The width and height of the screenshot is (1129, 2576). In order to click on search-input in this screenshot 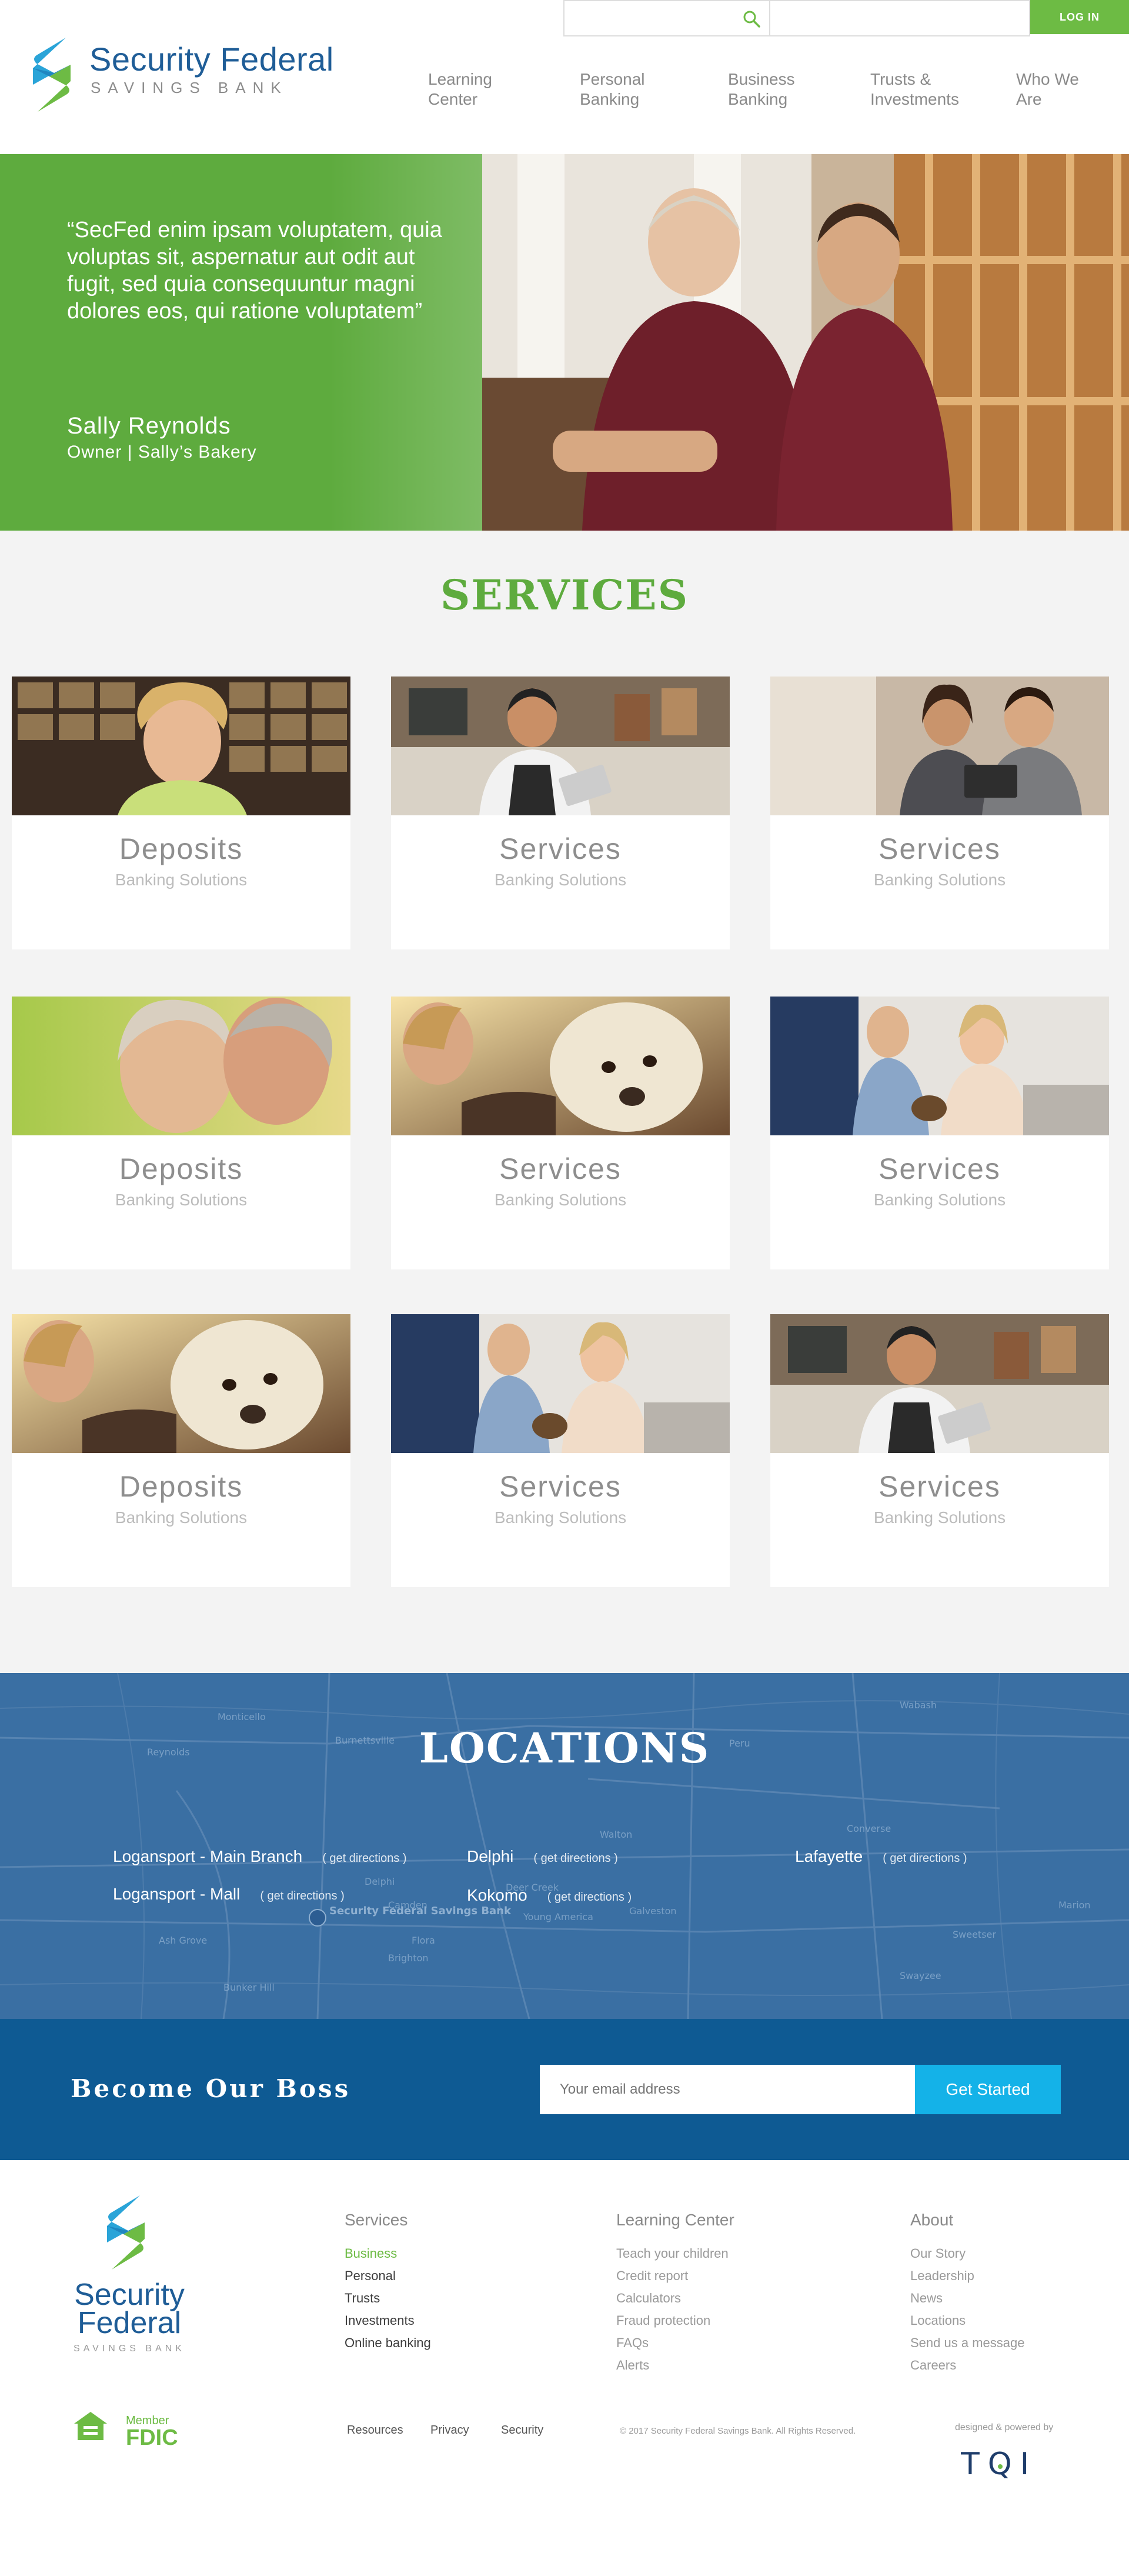, I will do `click(652, 18)`.